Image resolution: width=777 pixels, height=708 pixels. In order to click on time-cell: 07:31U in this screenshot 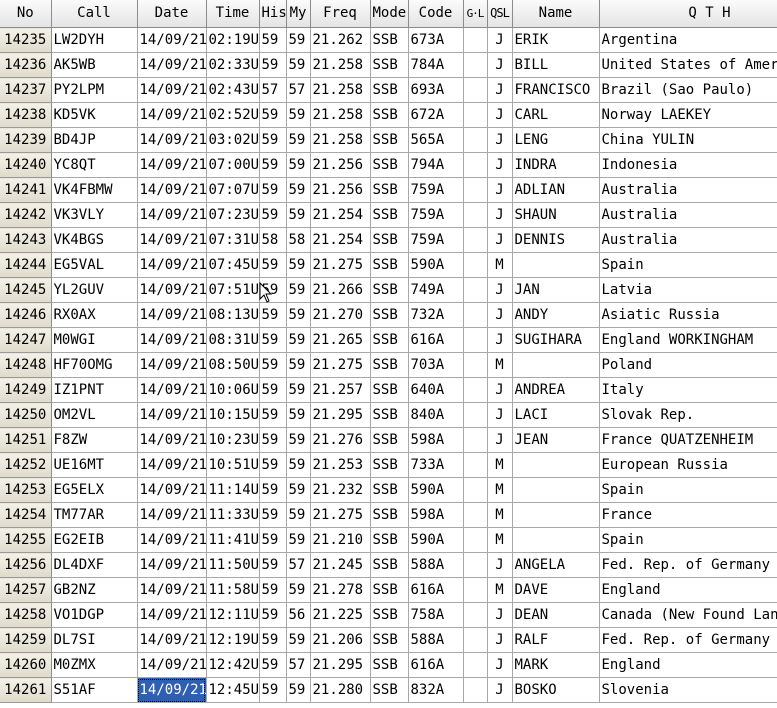, I will do `click(233, 240)`.